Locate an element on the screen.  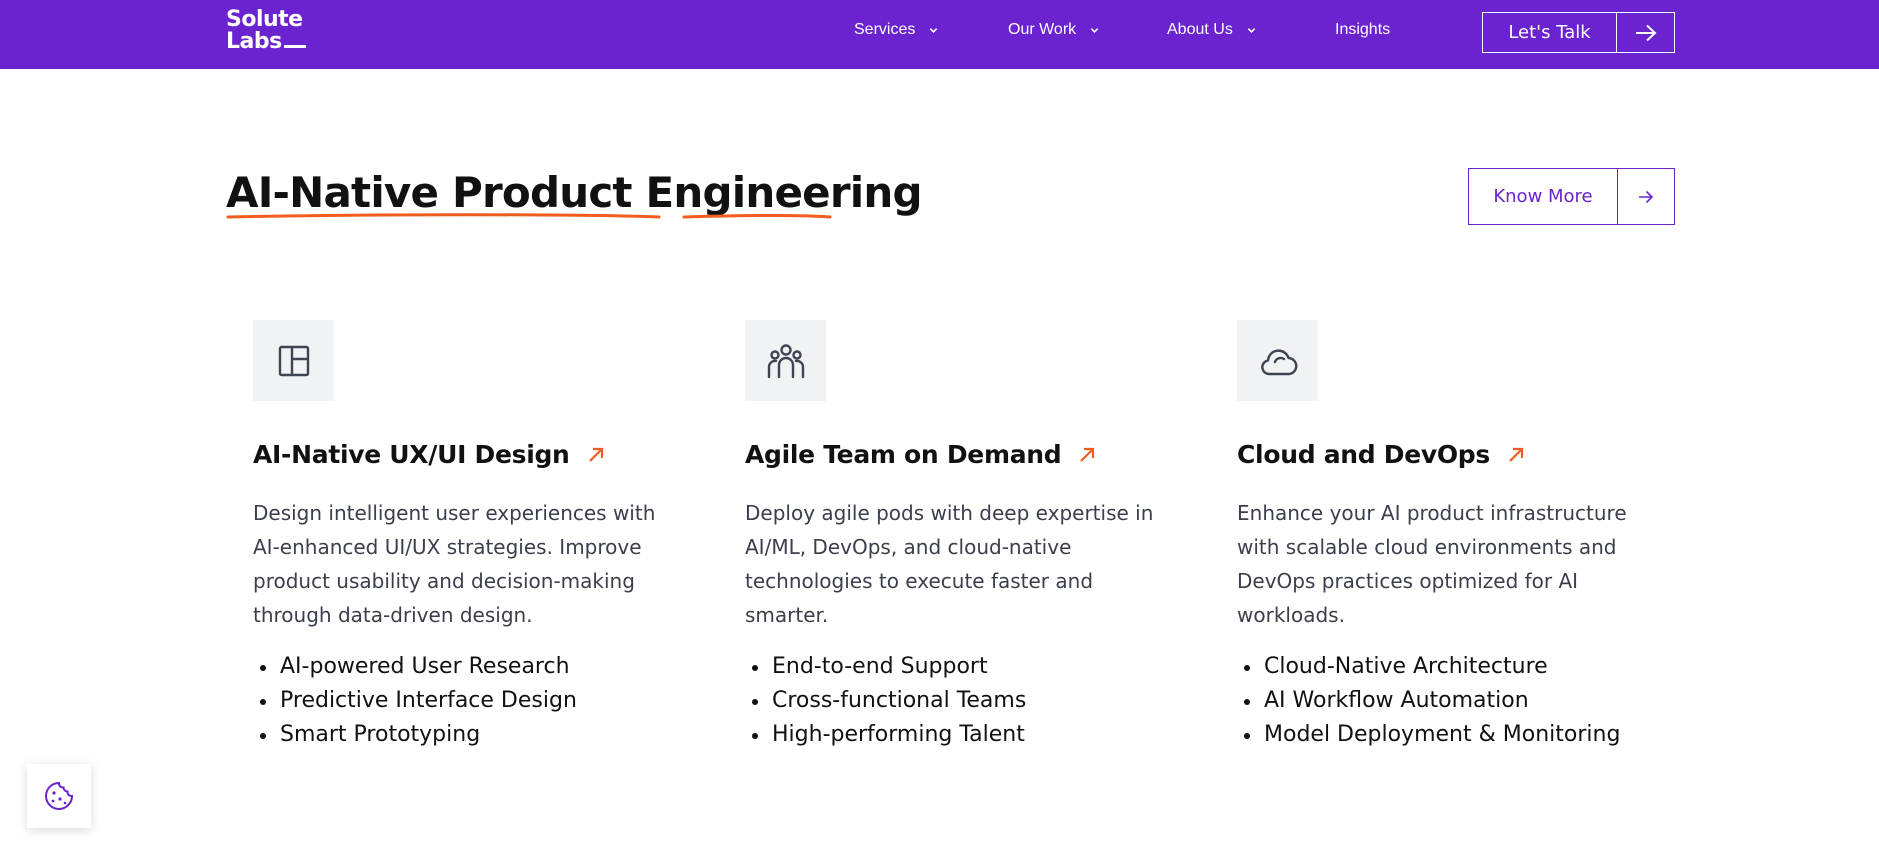
card-title: Agile Team on Demand is located at coordinates (903, 454).